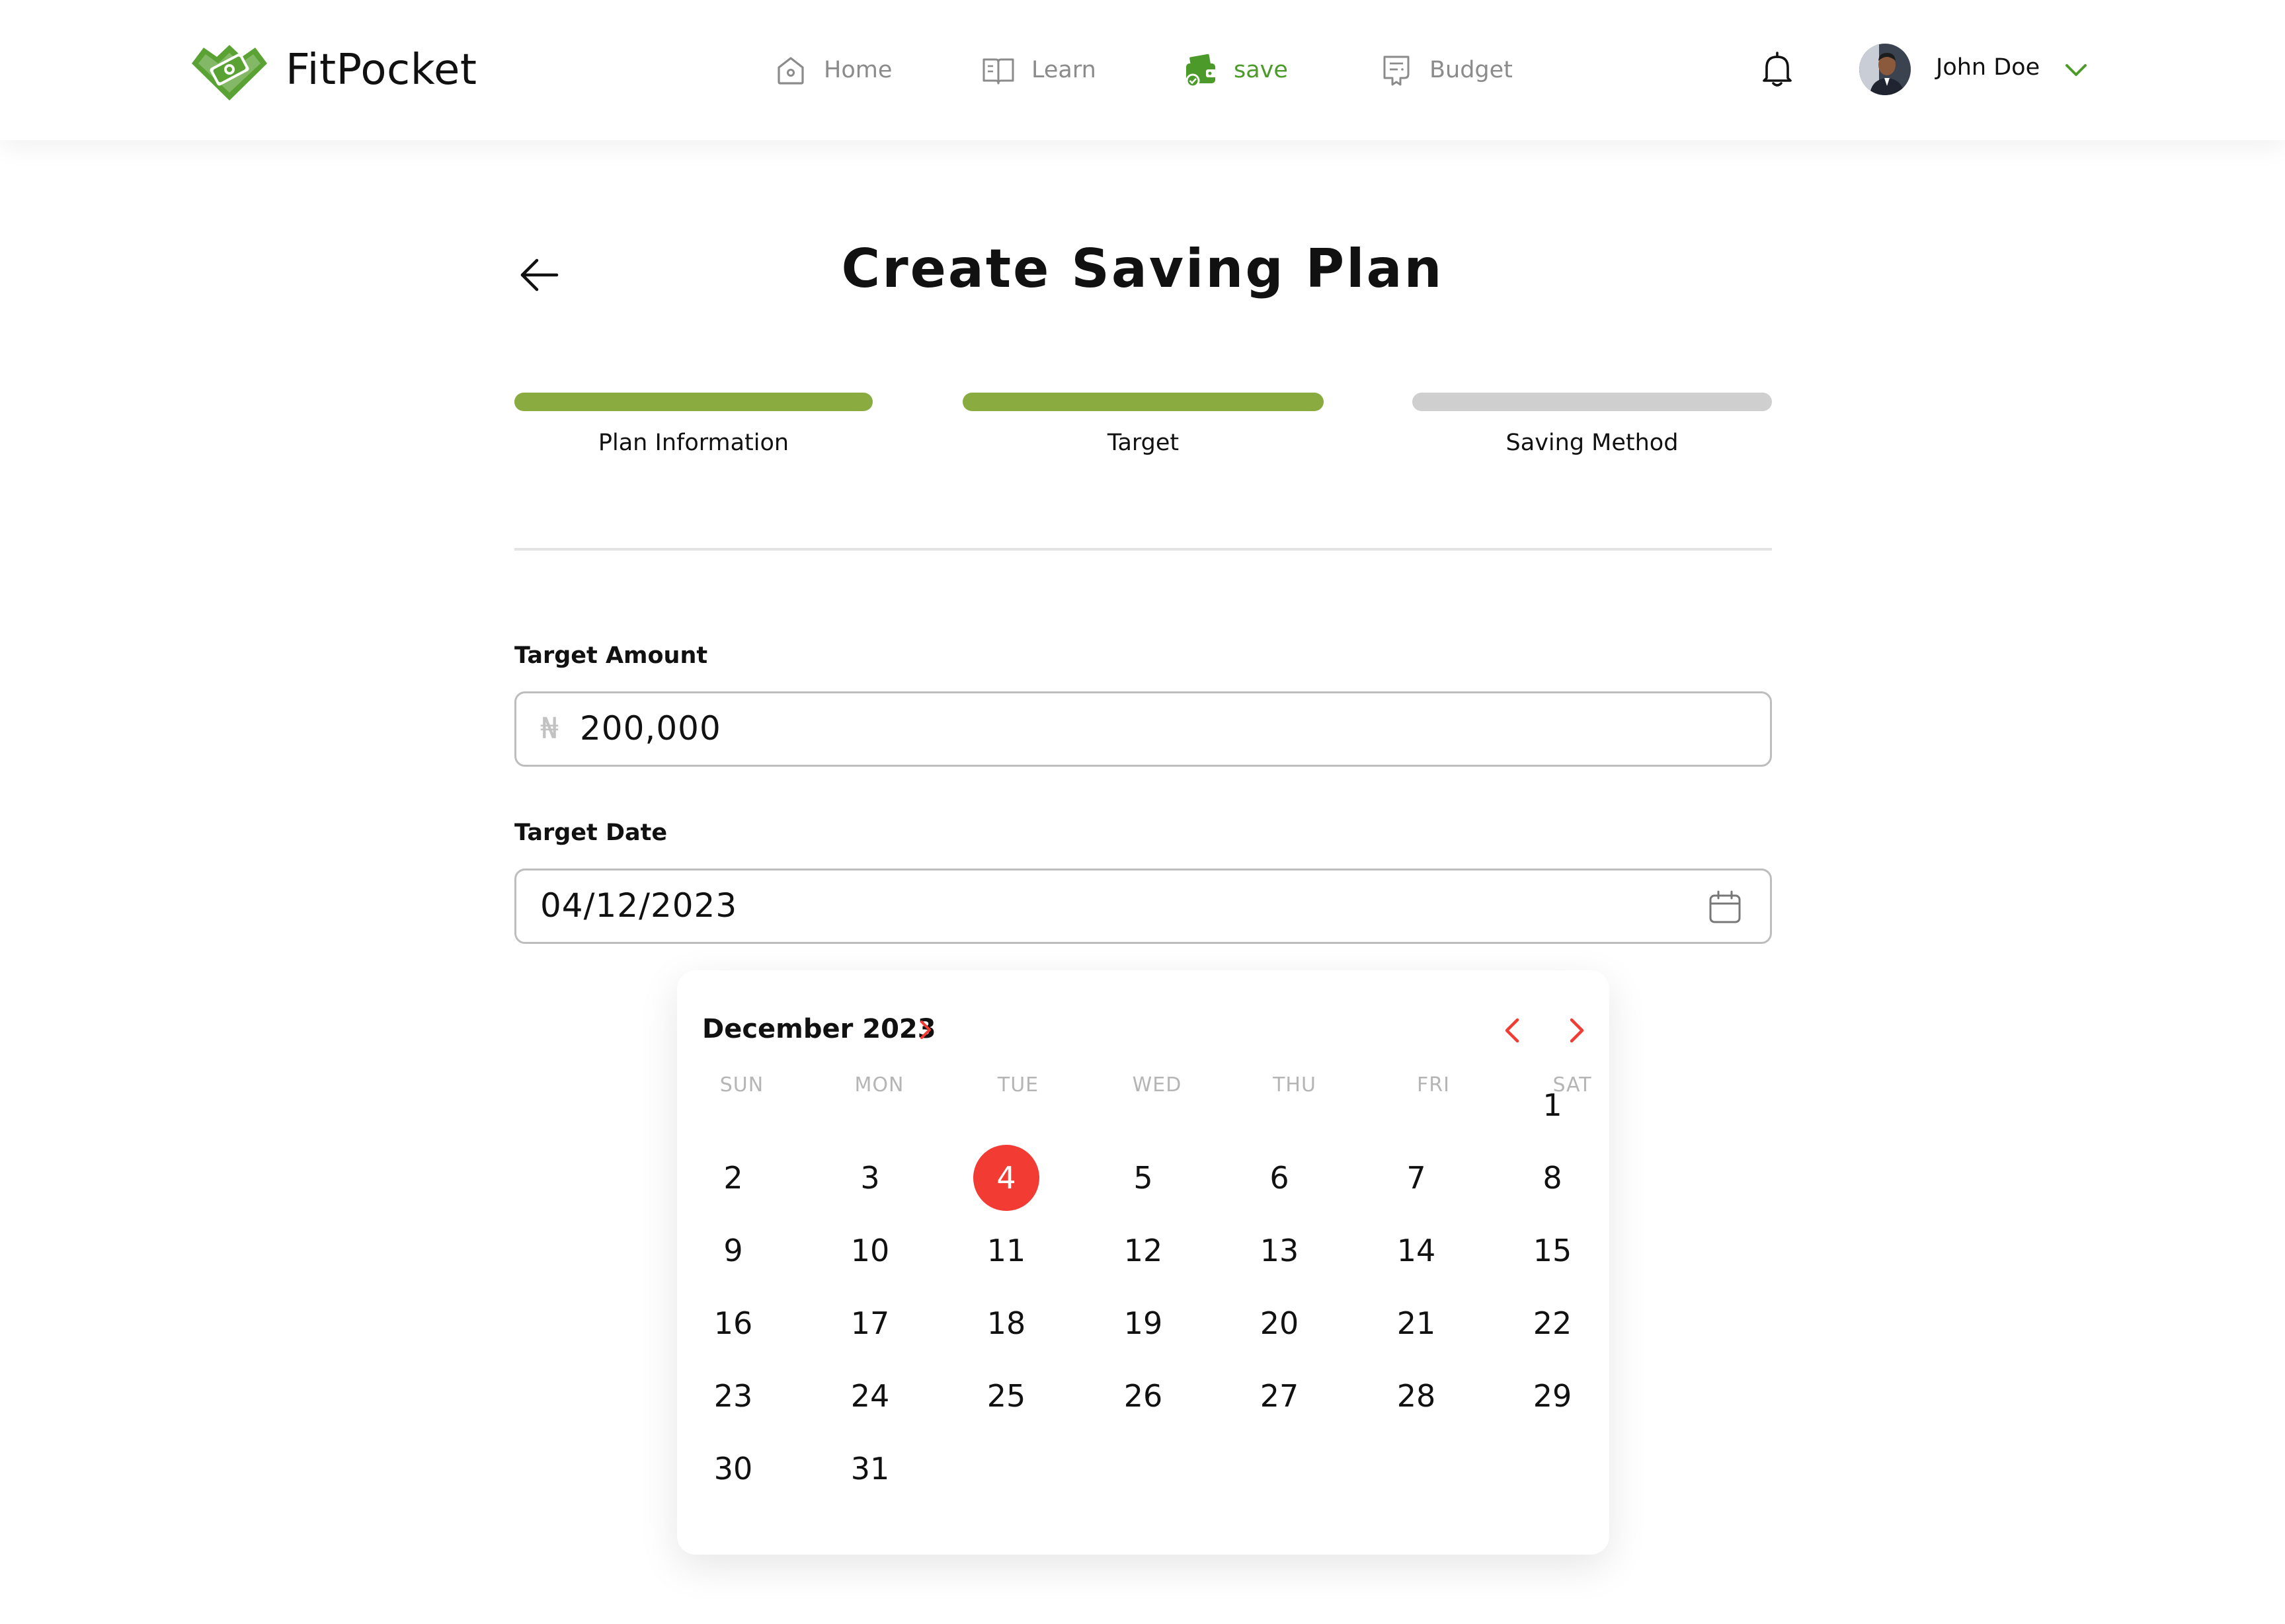  I want to click on calendar-day: 13, so click(1279, 1251).